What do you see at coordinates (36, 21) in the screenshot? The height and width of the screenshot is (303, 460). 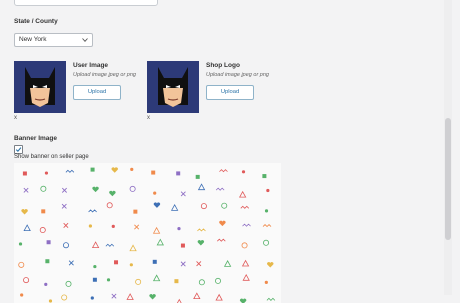 I see `state-label: State / County` at bounding box center [36, 21].